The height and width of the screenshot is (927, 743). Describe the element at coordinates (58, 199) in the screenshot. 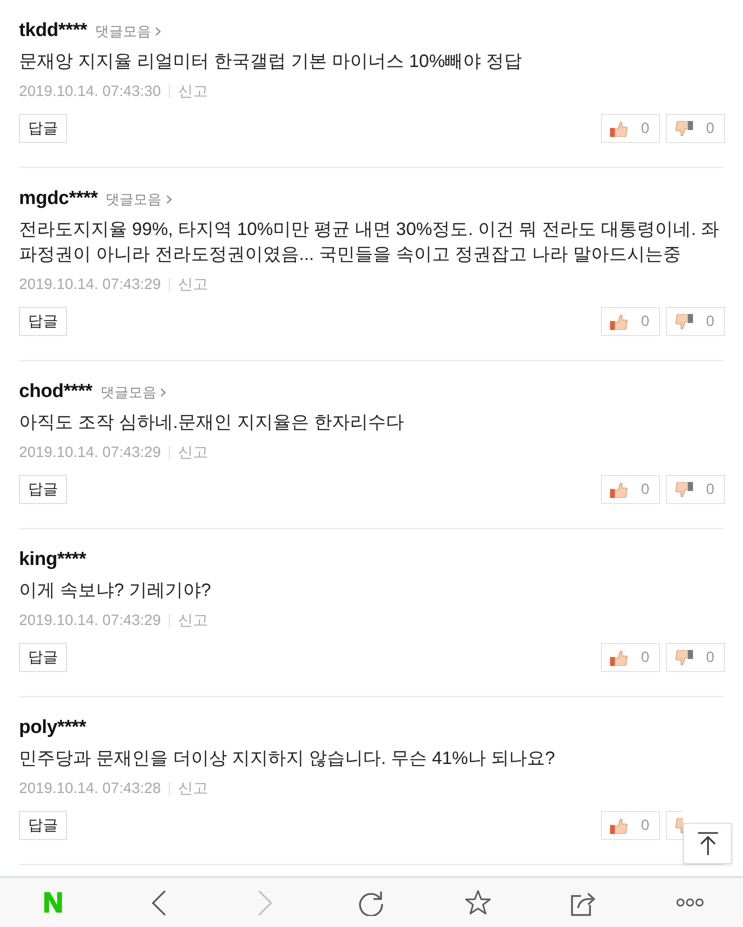

I see `username: mgdc****` at that location.